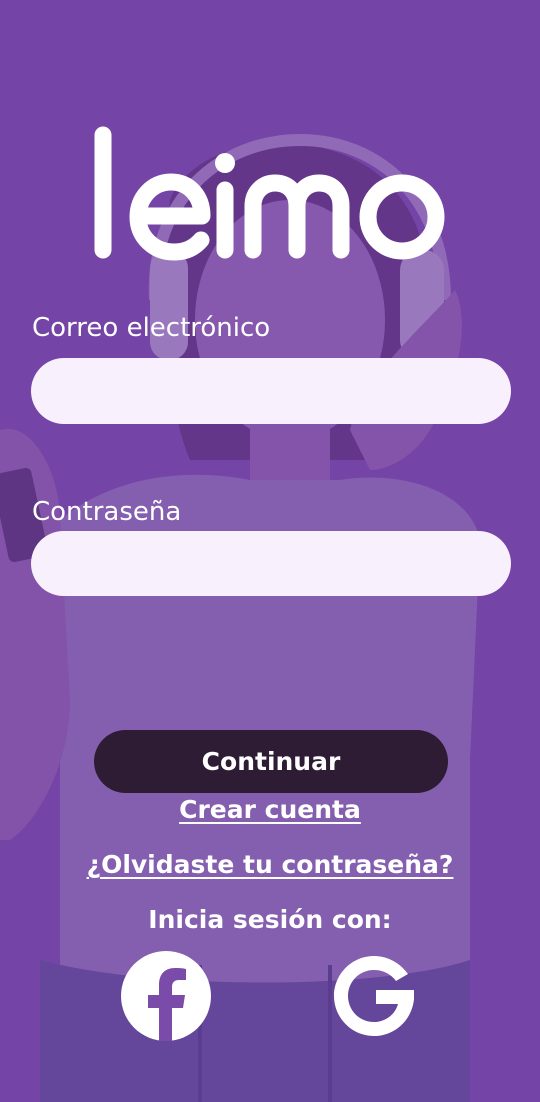  Describe the element at coordinates (269, 193) in the screenshot. I see `leimo-logo` at that location.